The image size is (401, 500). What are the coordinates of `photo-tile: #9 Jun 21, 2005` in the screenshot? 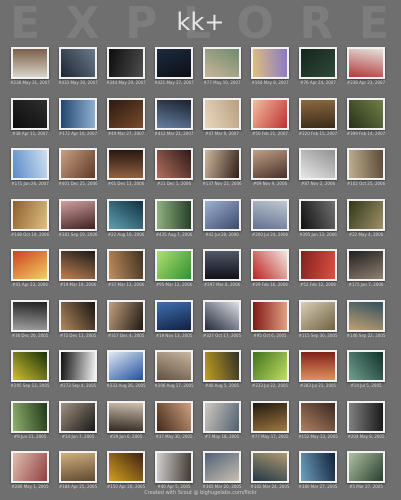 It's located at (30, 419).